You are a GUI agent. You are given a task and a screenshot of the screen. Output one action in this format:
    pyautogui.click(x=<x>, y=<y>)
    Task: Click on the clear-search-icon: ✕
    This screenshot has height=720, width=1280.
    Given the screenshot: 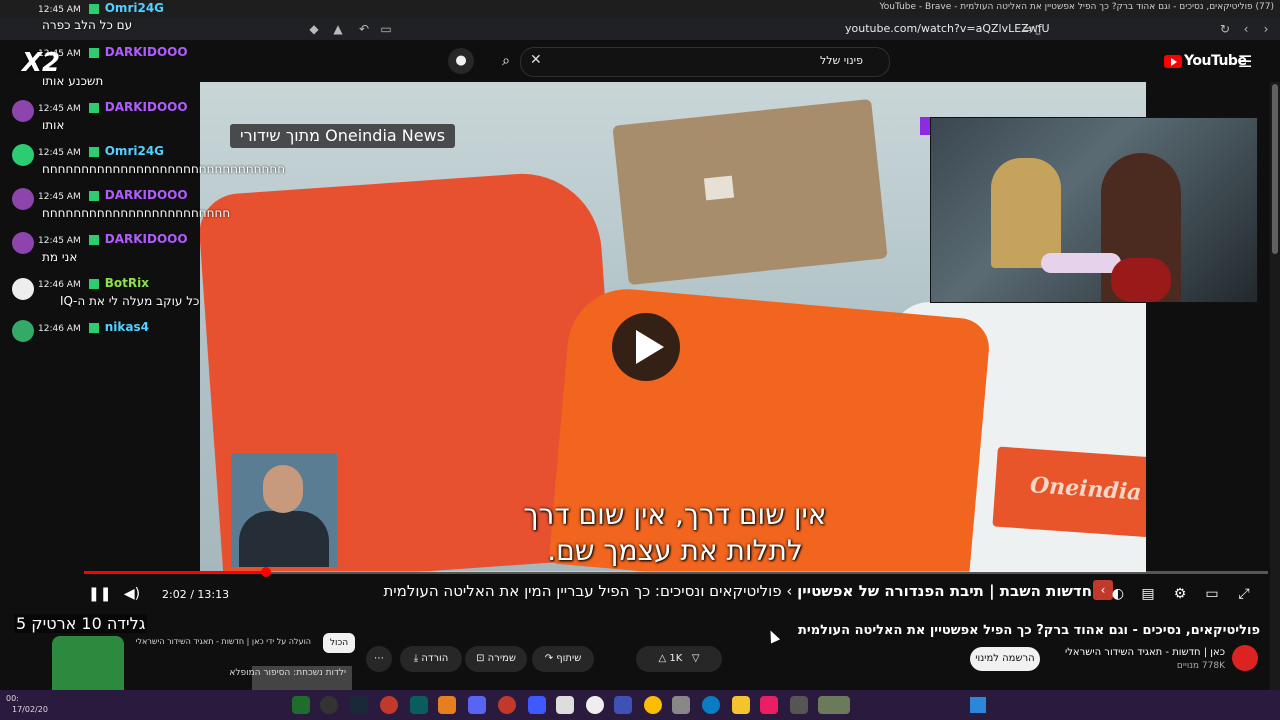 What is the action you would take?
    pyautogui.click(x=536, y=60)
    